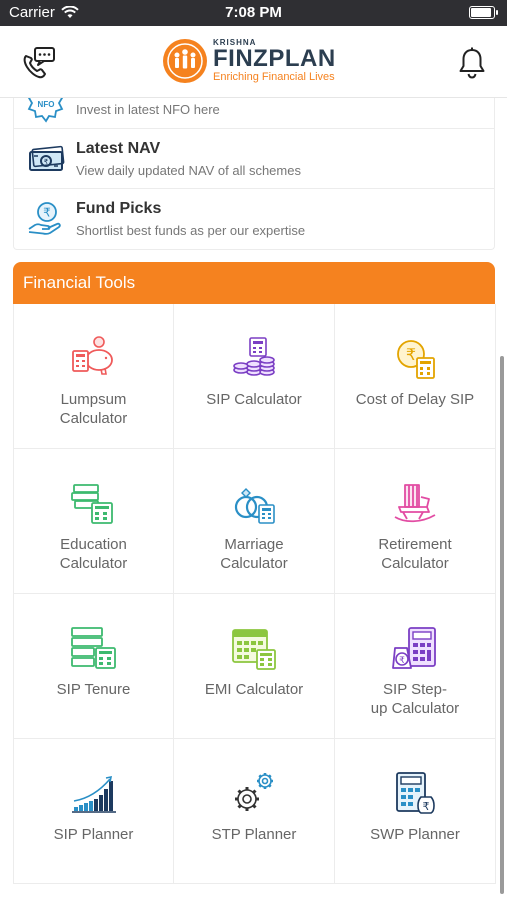 Image resolution: width=507 pixels, height=900 pixels. I want to click on list-item-desc: Invest in latest NFO here, so click(148, 109).